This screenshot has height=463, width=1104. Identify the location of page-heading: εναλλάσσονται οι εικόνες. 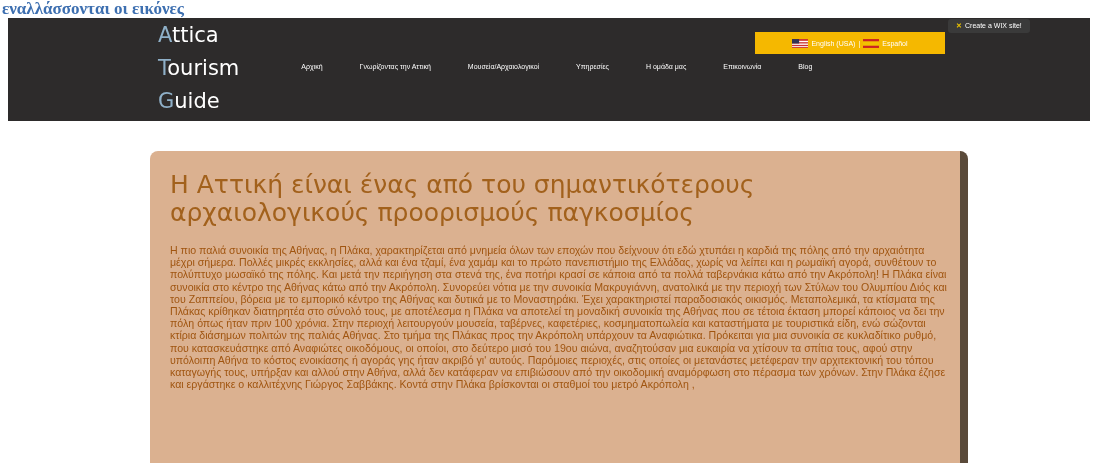
(93, 9).